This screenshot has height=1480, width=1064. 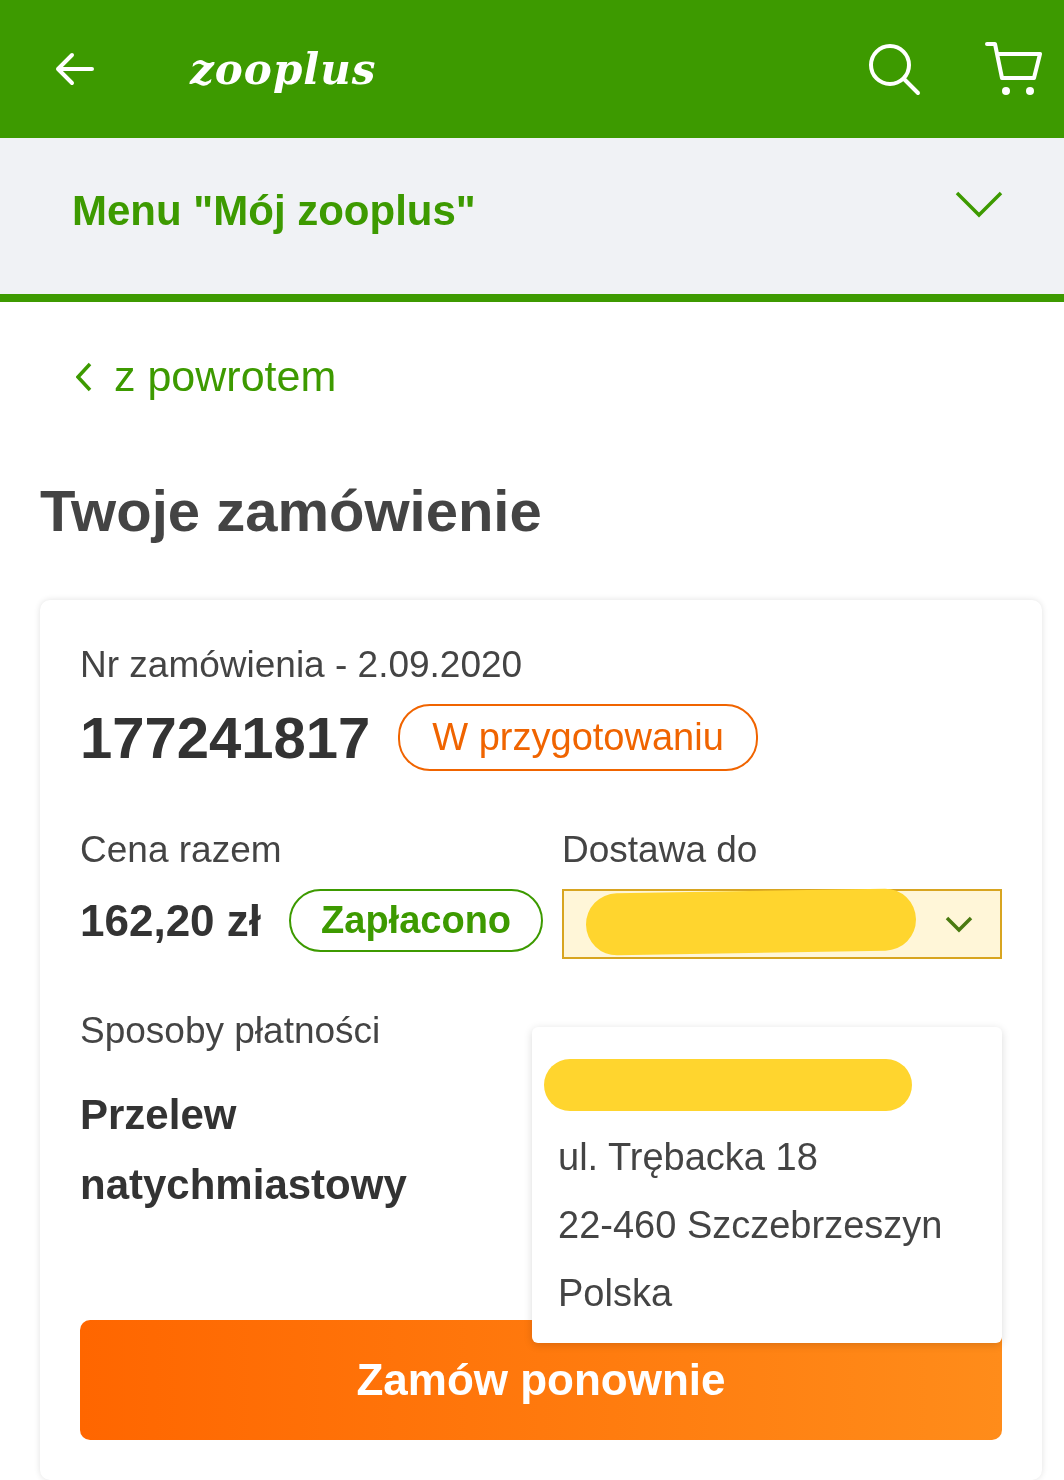 I want to click on reorder-button: Zamów ponownie, so click(x=541, y=1380).